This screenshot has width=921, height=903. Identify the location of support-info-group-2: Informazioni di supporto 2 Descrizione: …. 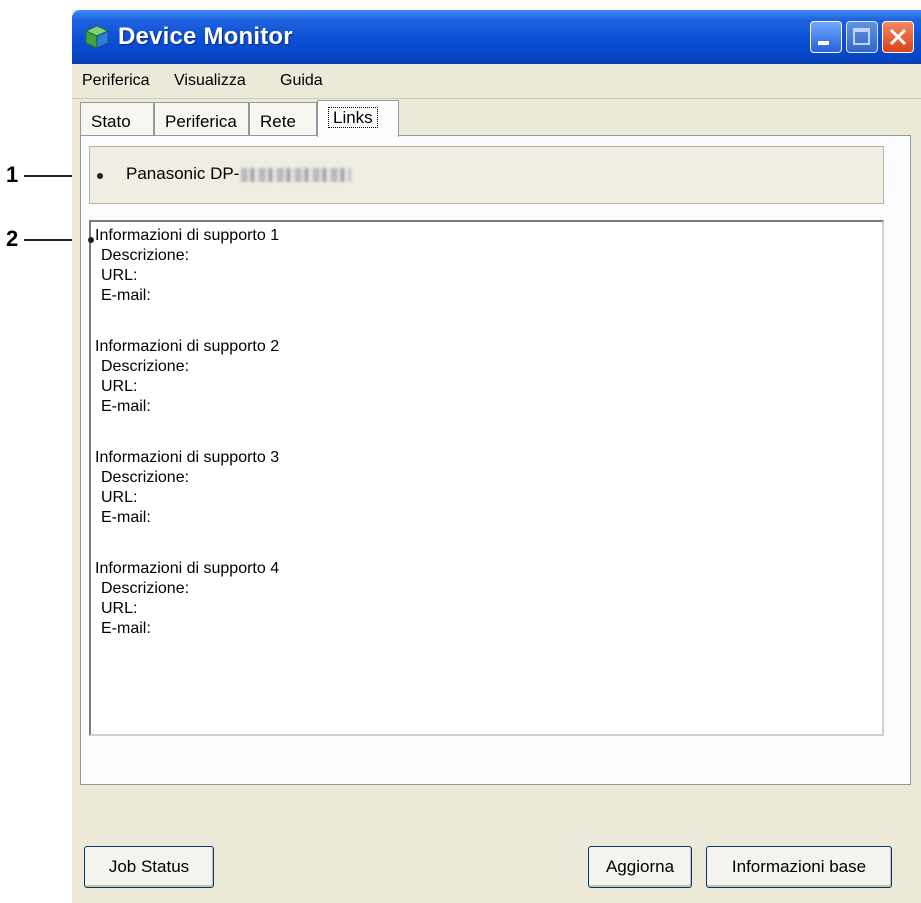
(187, 377).